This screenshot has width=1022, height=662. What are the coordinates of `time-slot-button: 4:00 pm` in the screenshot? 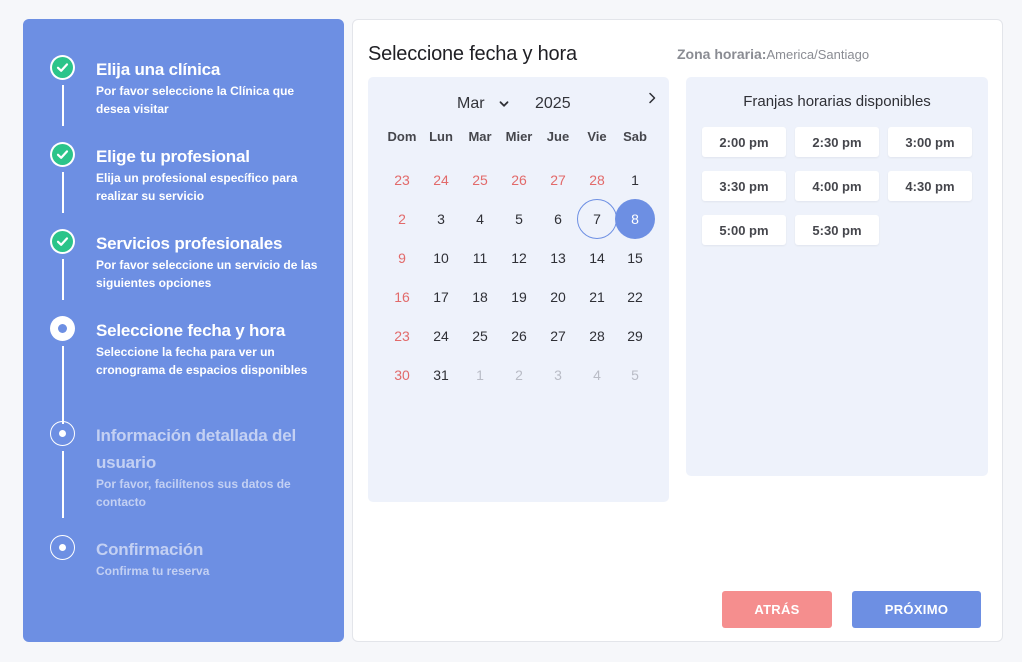 It's located at (837, 186).